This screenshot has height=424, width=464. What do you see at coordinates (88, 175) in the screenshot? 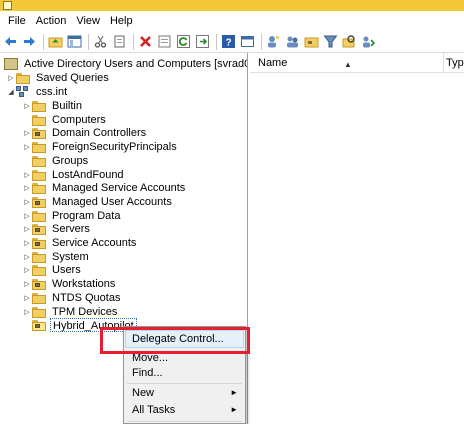
I see `tree-item-label: LostAndFound` at bounding box center [88, 175].